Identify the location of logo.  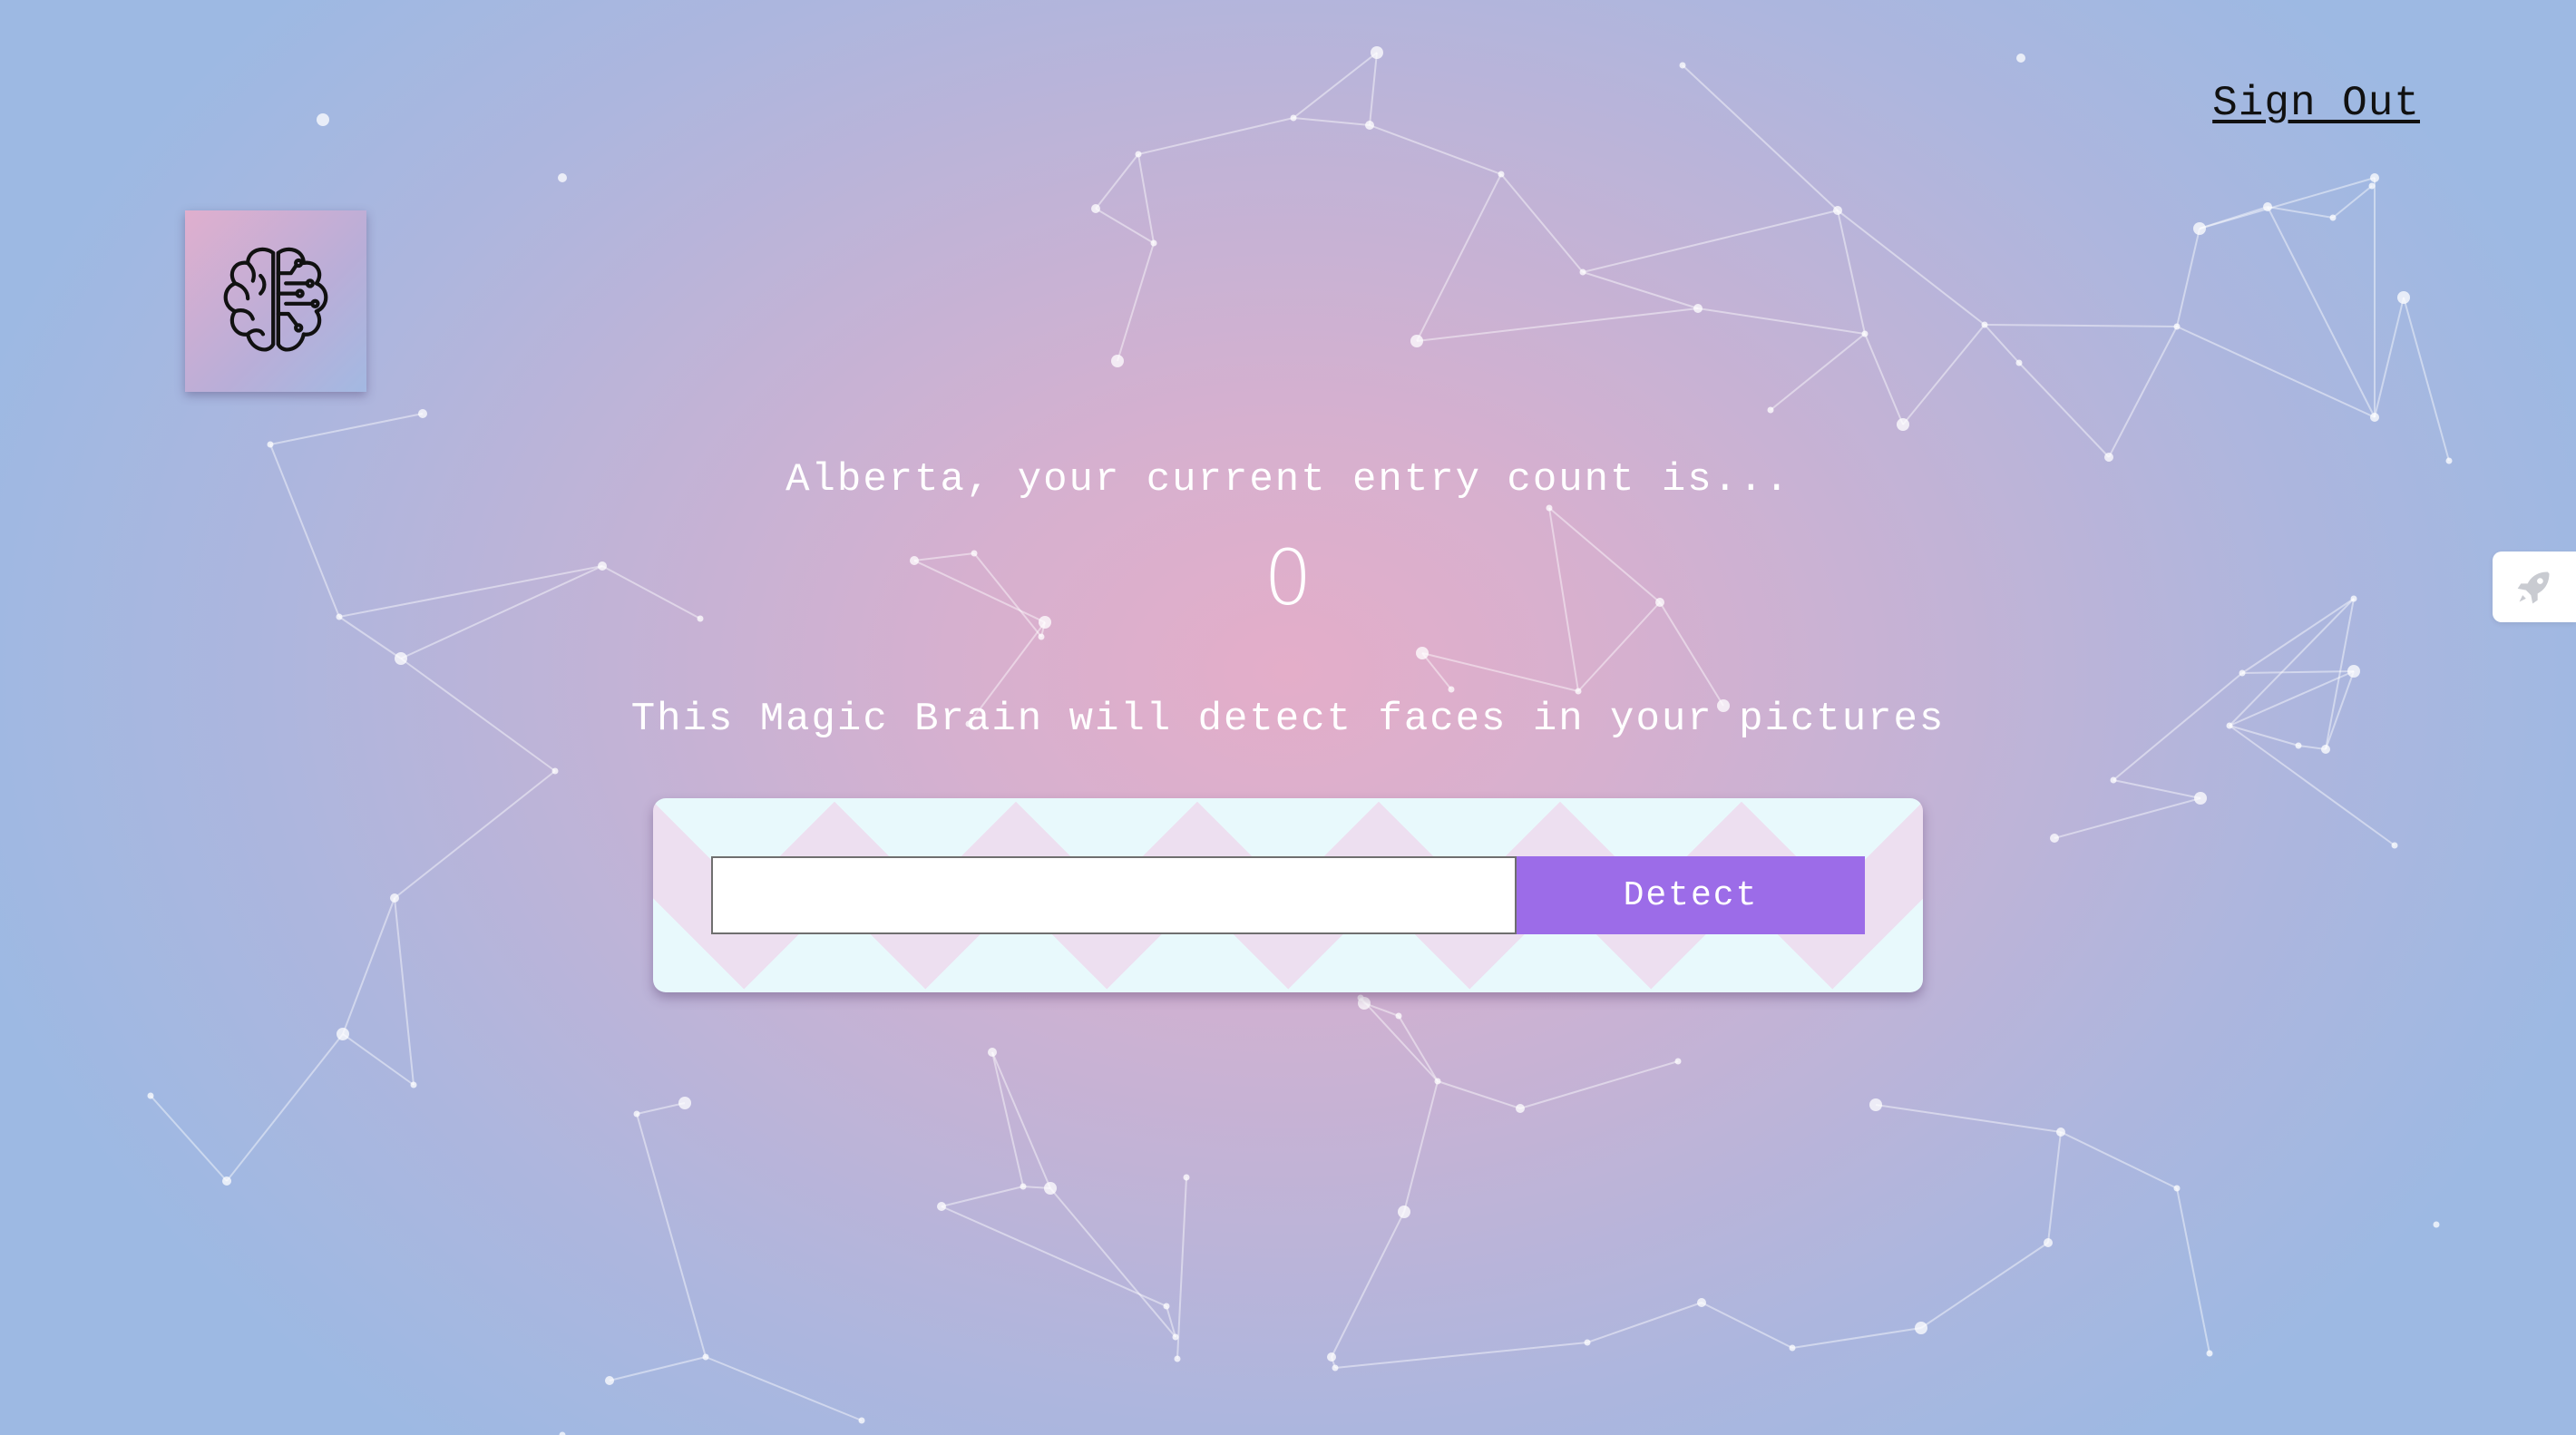
(275, 301).